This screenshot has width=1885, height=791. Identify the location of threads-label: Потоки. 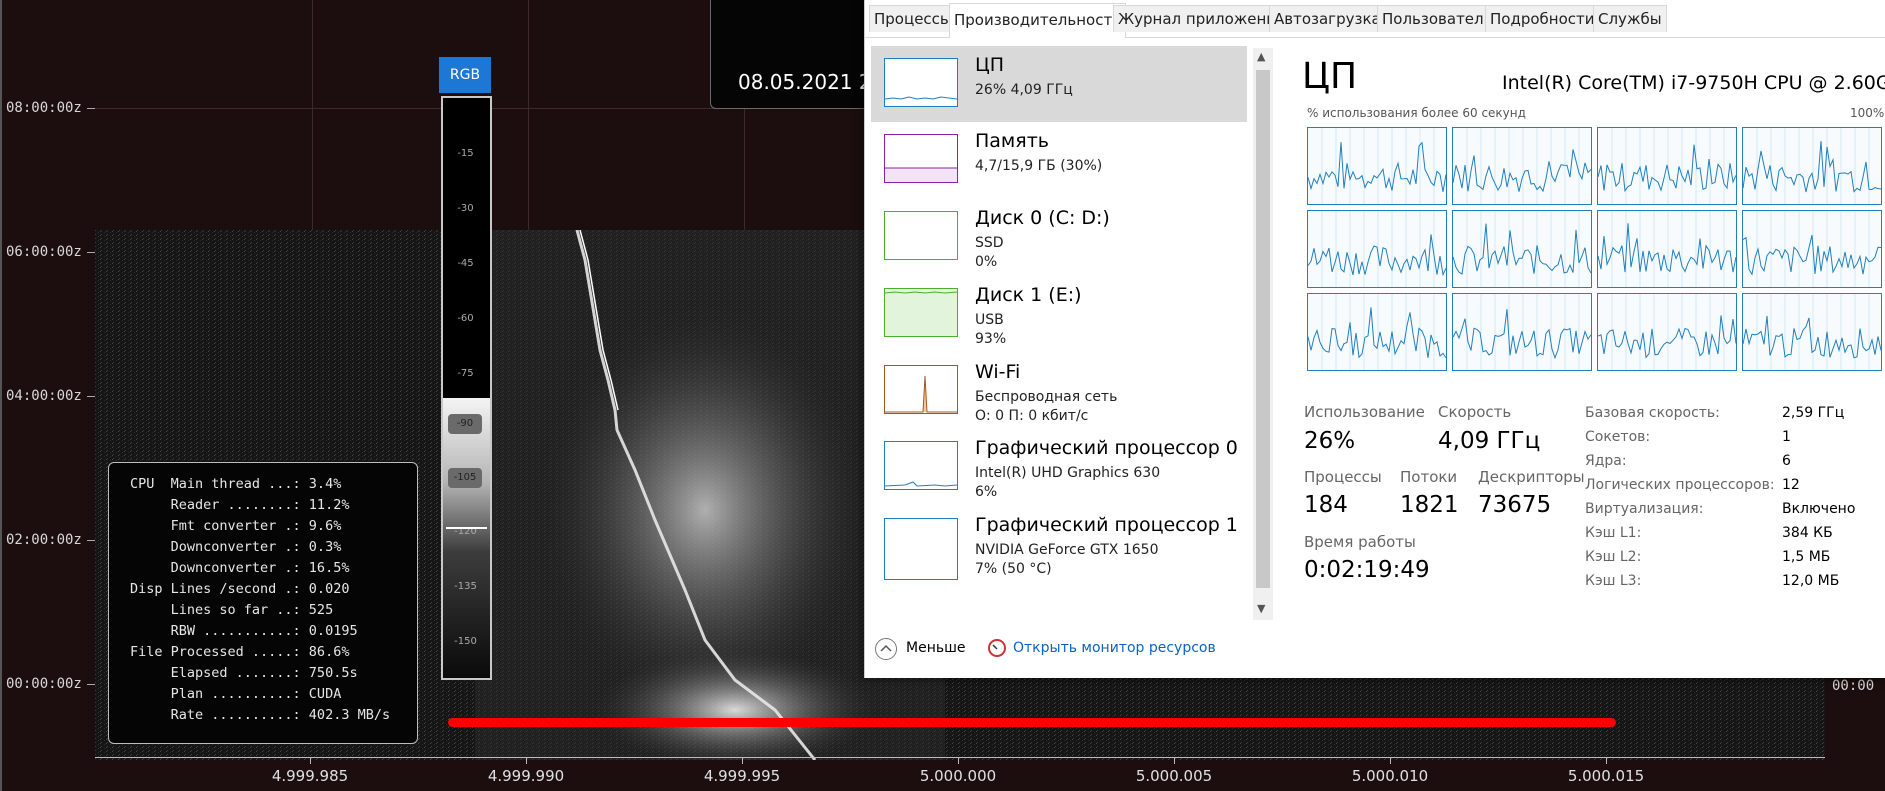
(1429, 477).